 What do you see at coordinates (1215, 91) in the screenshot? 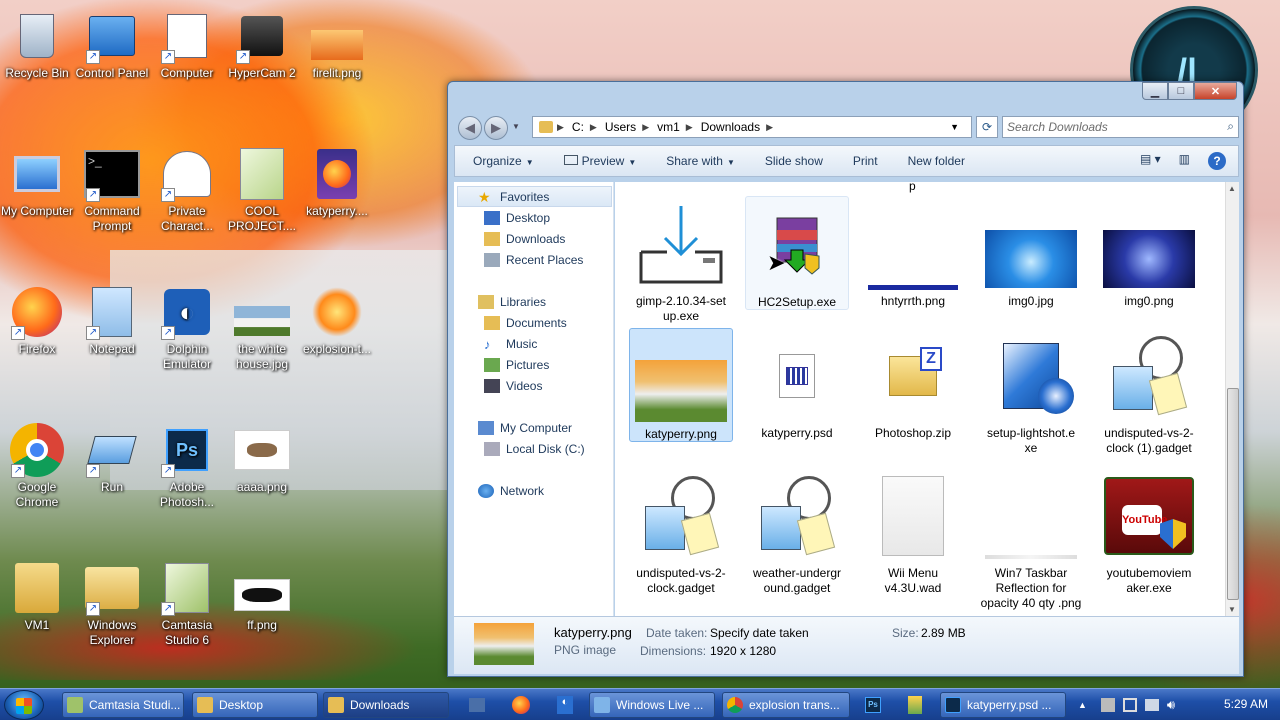
I see `close-button: ✕` at bounding box center [1215, 91].